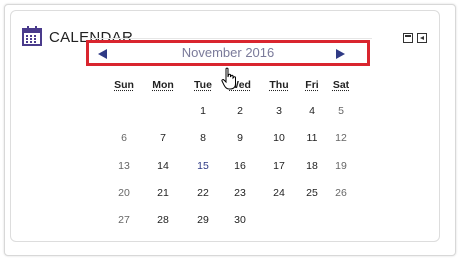 The width and height of the screenshot is (460, 260). What do you see at coordinates (240, 220) in the screenshot?
I see `day-cell: 30` at bounding box center [240, 220].